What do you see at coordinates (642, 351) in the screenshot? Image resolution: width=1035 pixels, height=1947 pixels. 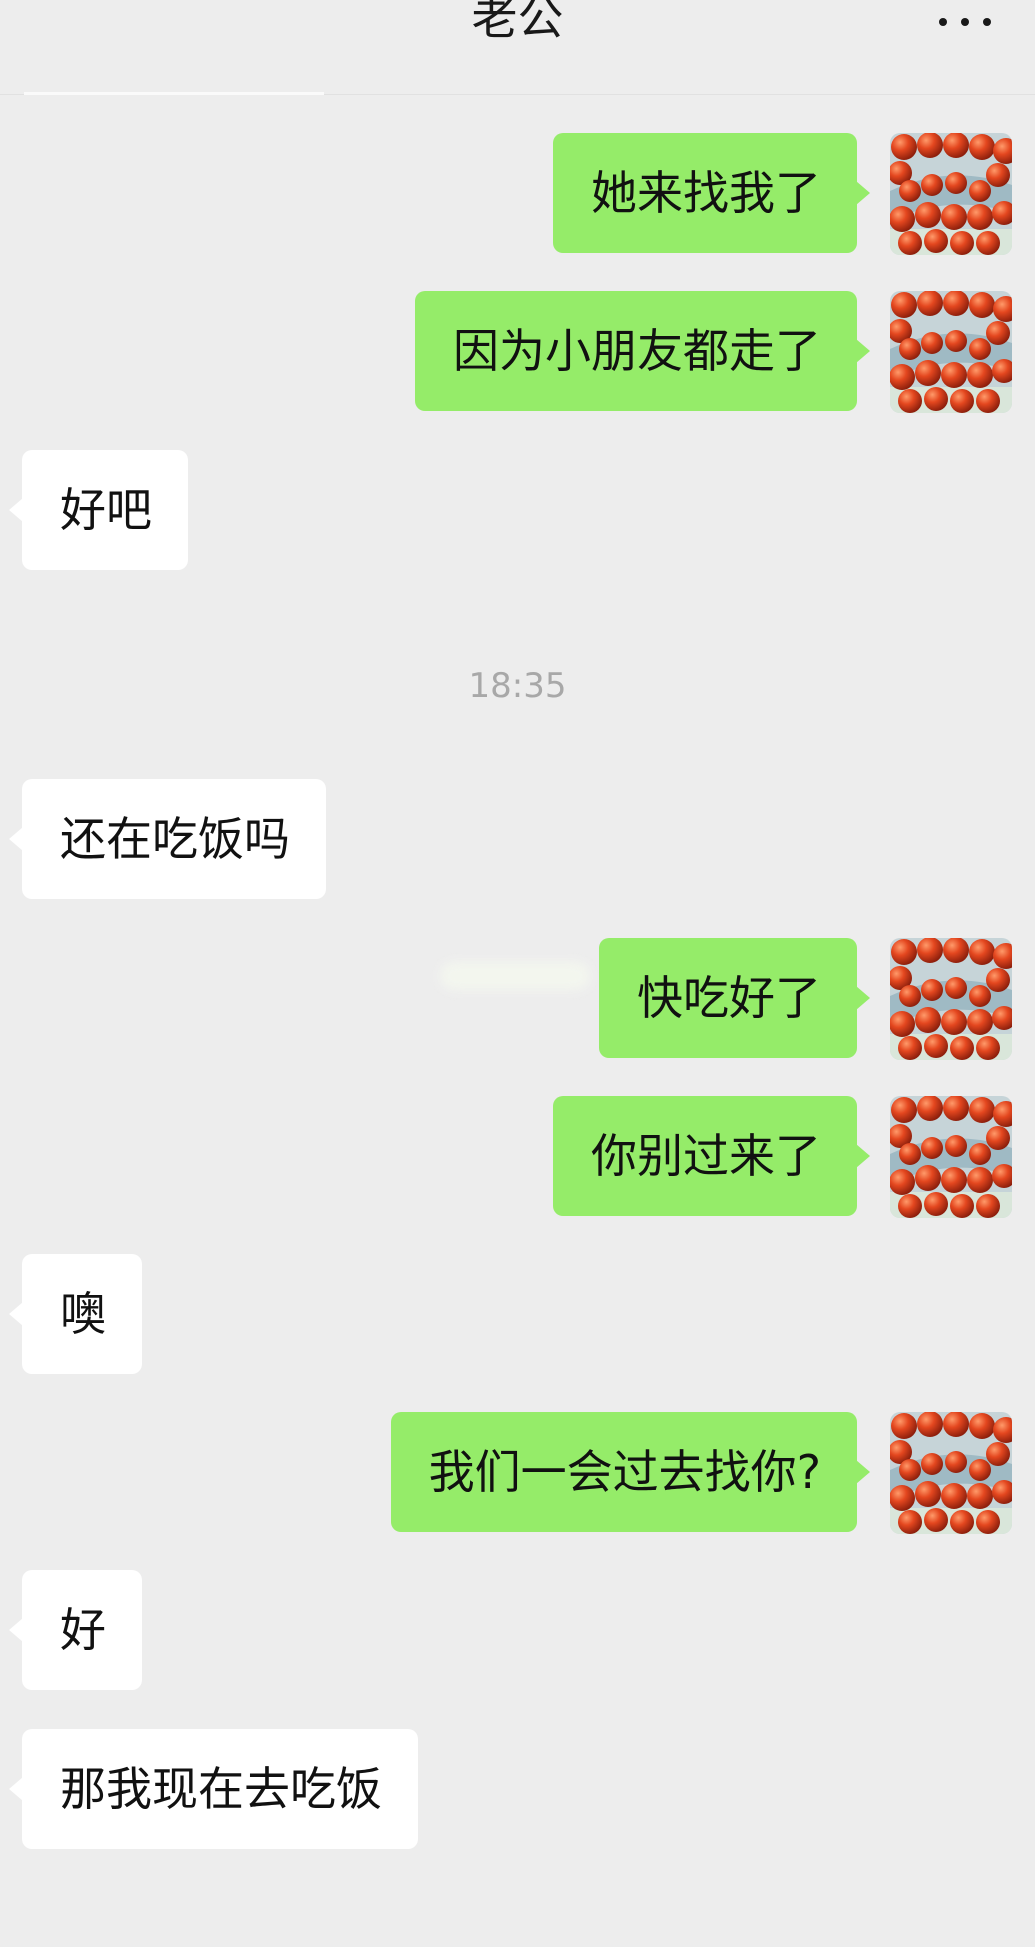 I see `message-bubble-outgoing: 因为小朋友都走了` at bounding box center [642, 351].